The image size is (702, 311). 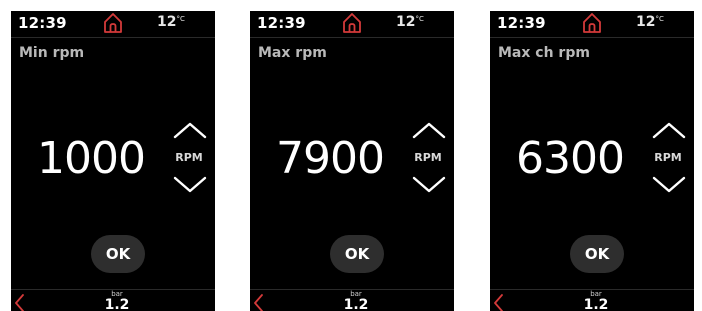 What do you see at coordinates (544, 53) in the screenshot?
I see `setting-title: Max ch rpm` at bounding box center [544, 53].